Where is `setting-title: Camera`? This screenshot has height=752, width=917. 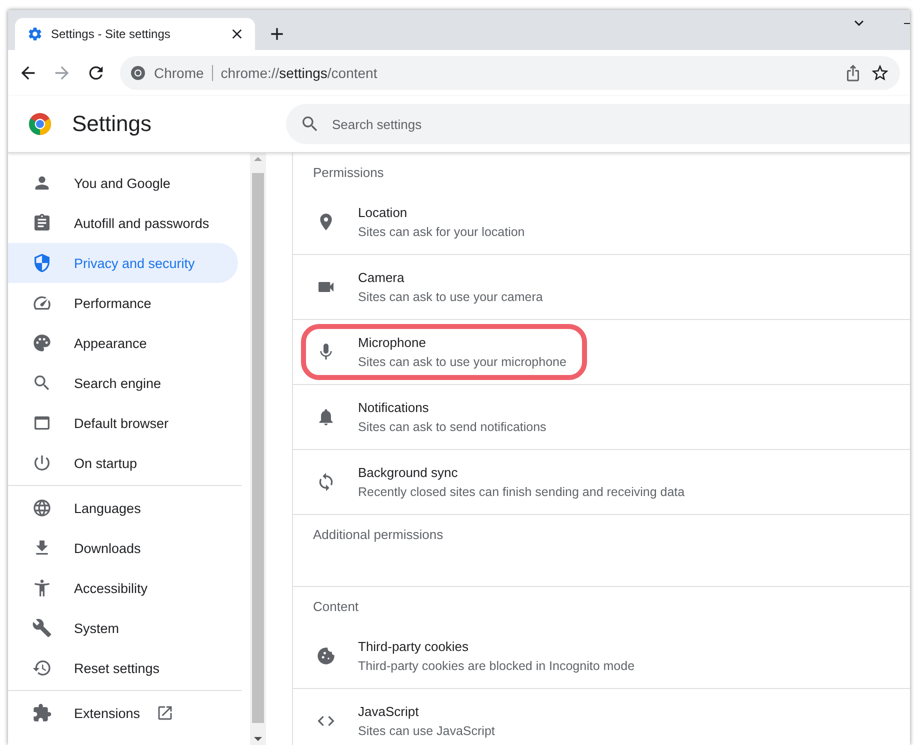 setting-title: Camera is located at coordinates (382, 277).